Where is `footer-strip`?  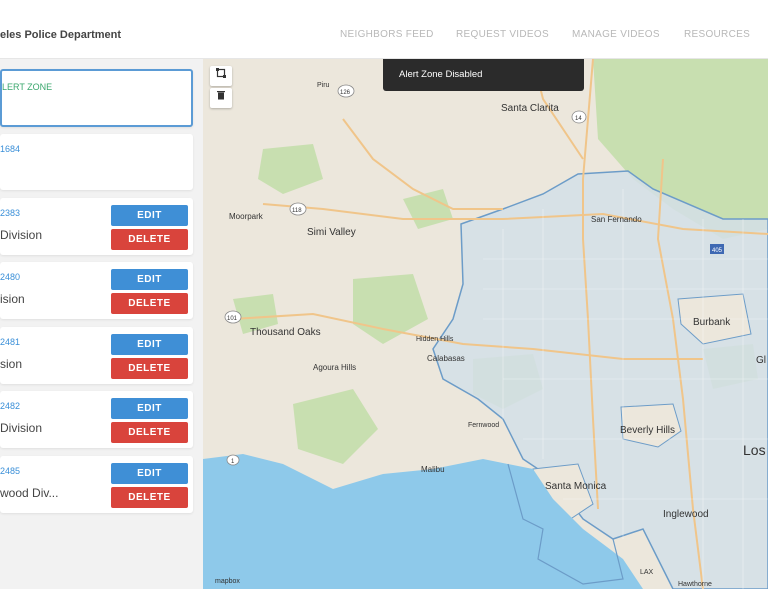
footer-strip is located at coordinates (384, 594).